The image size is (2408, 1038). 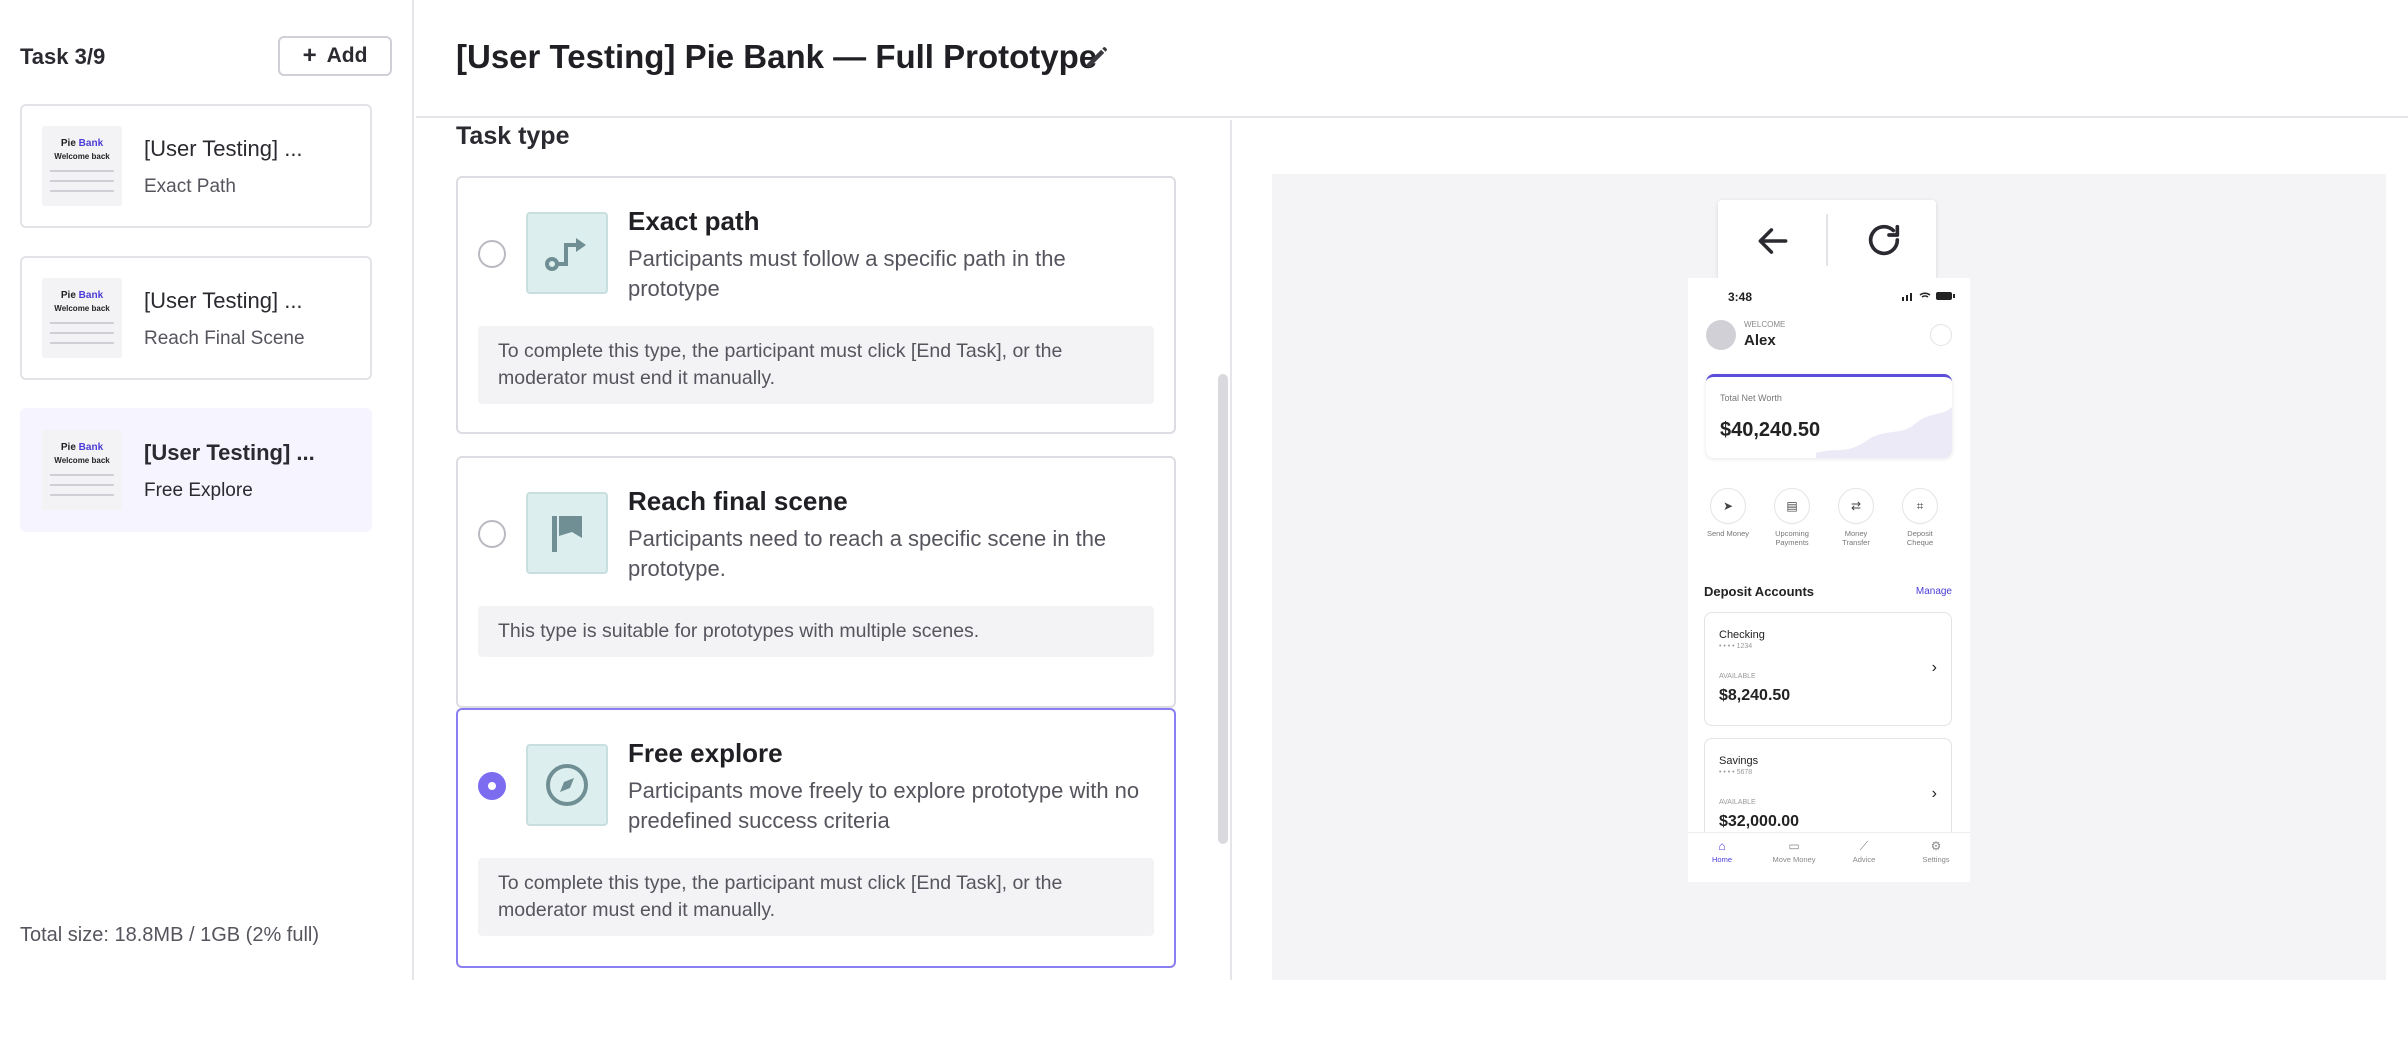 What do you see at coordinates (1936, 846) in the screenshot?
I see `gear-icon: ⚙` at bounding box center [1936, 846].